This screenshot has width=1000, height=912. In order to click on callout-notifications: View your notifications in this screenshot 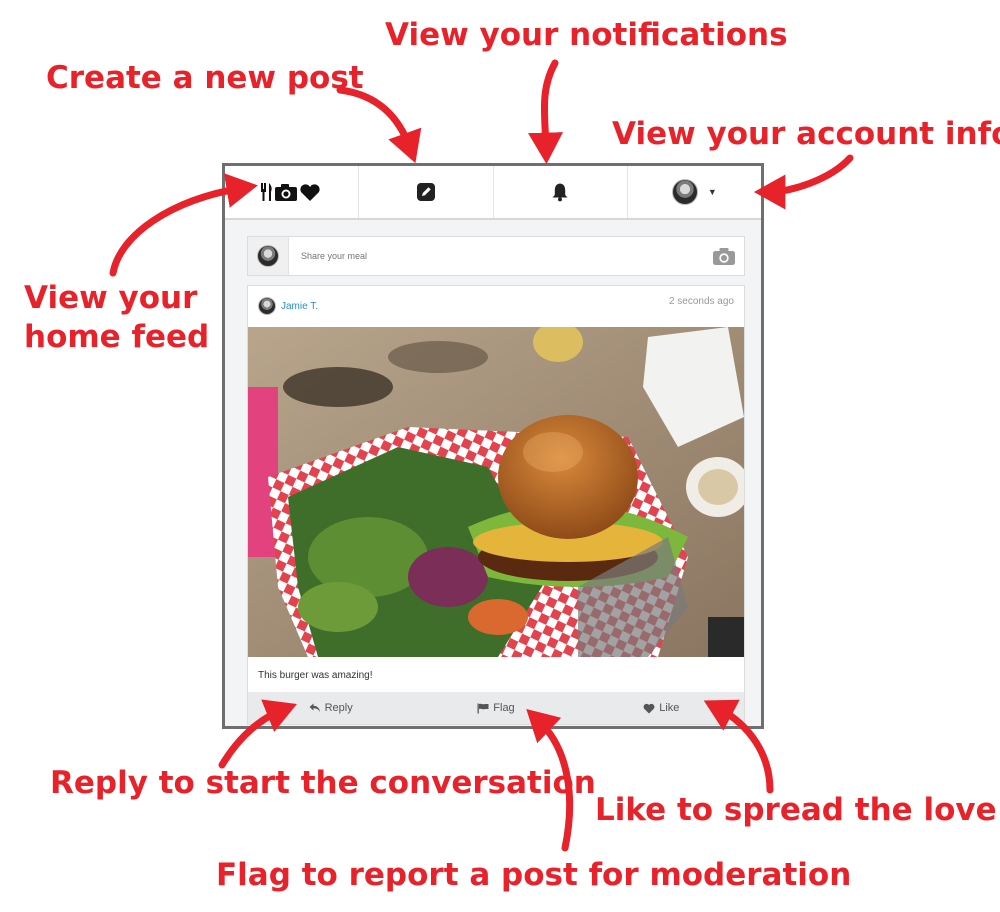, I will do `click(586, 35)`.